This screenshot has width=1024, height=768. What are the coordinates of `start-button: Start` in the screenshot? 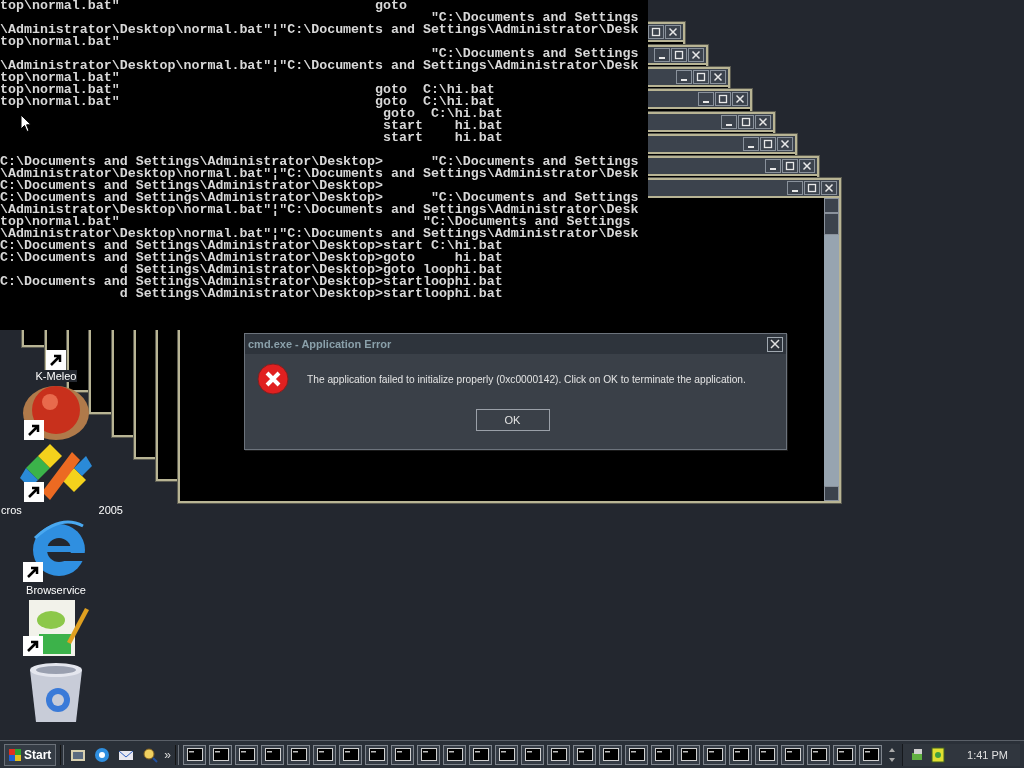 It's located at (30, 754).